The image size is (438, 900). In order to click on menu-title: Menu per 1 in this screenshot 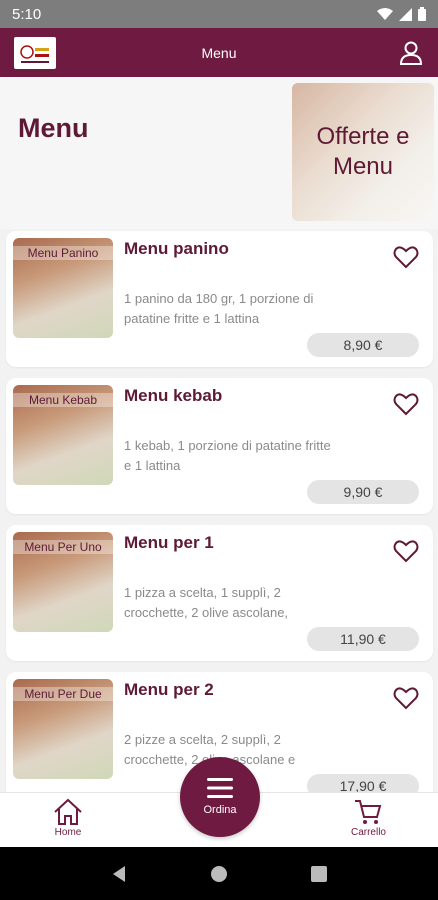, I will do `click(169, 542)`.